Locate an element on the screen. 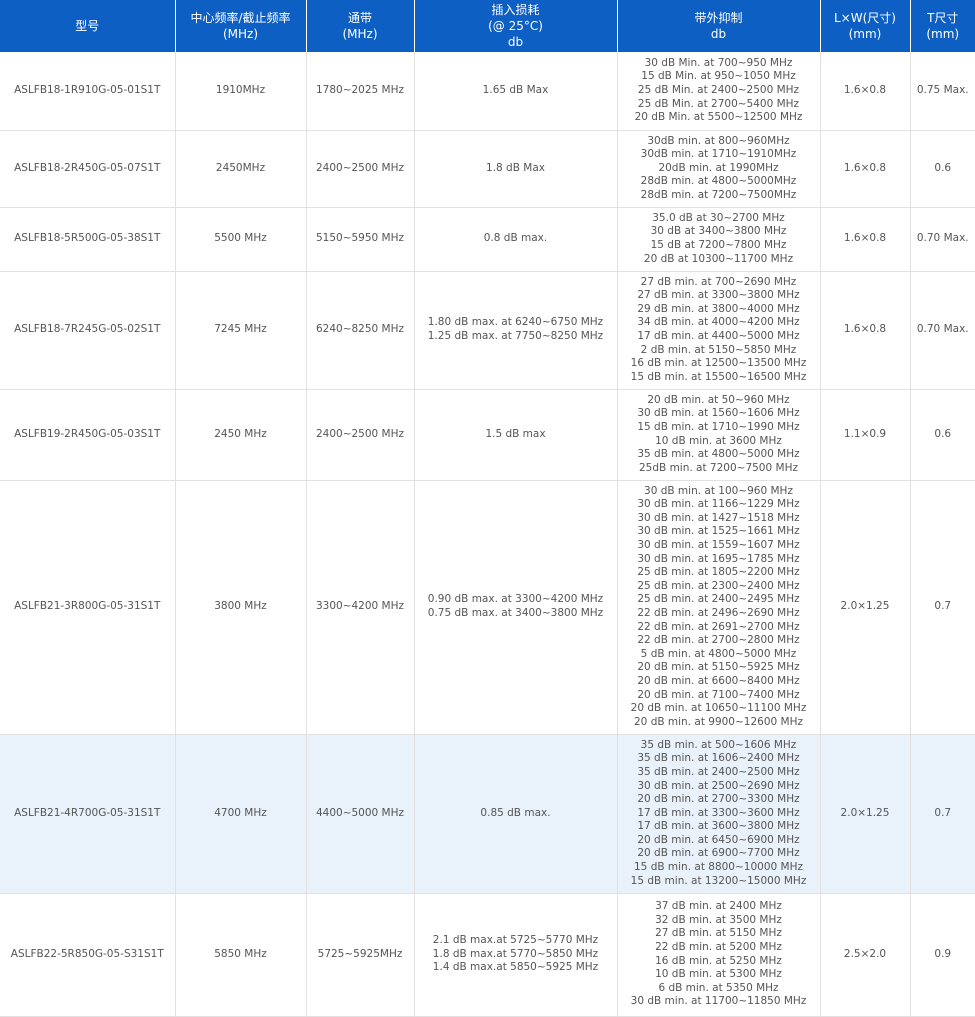  cell-text-line: 20dB min. at 1990MHz is located at coordinates (719, 169).